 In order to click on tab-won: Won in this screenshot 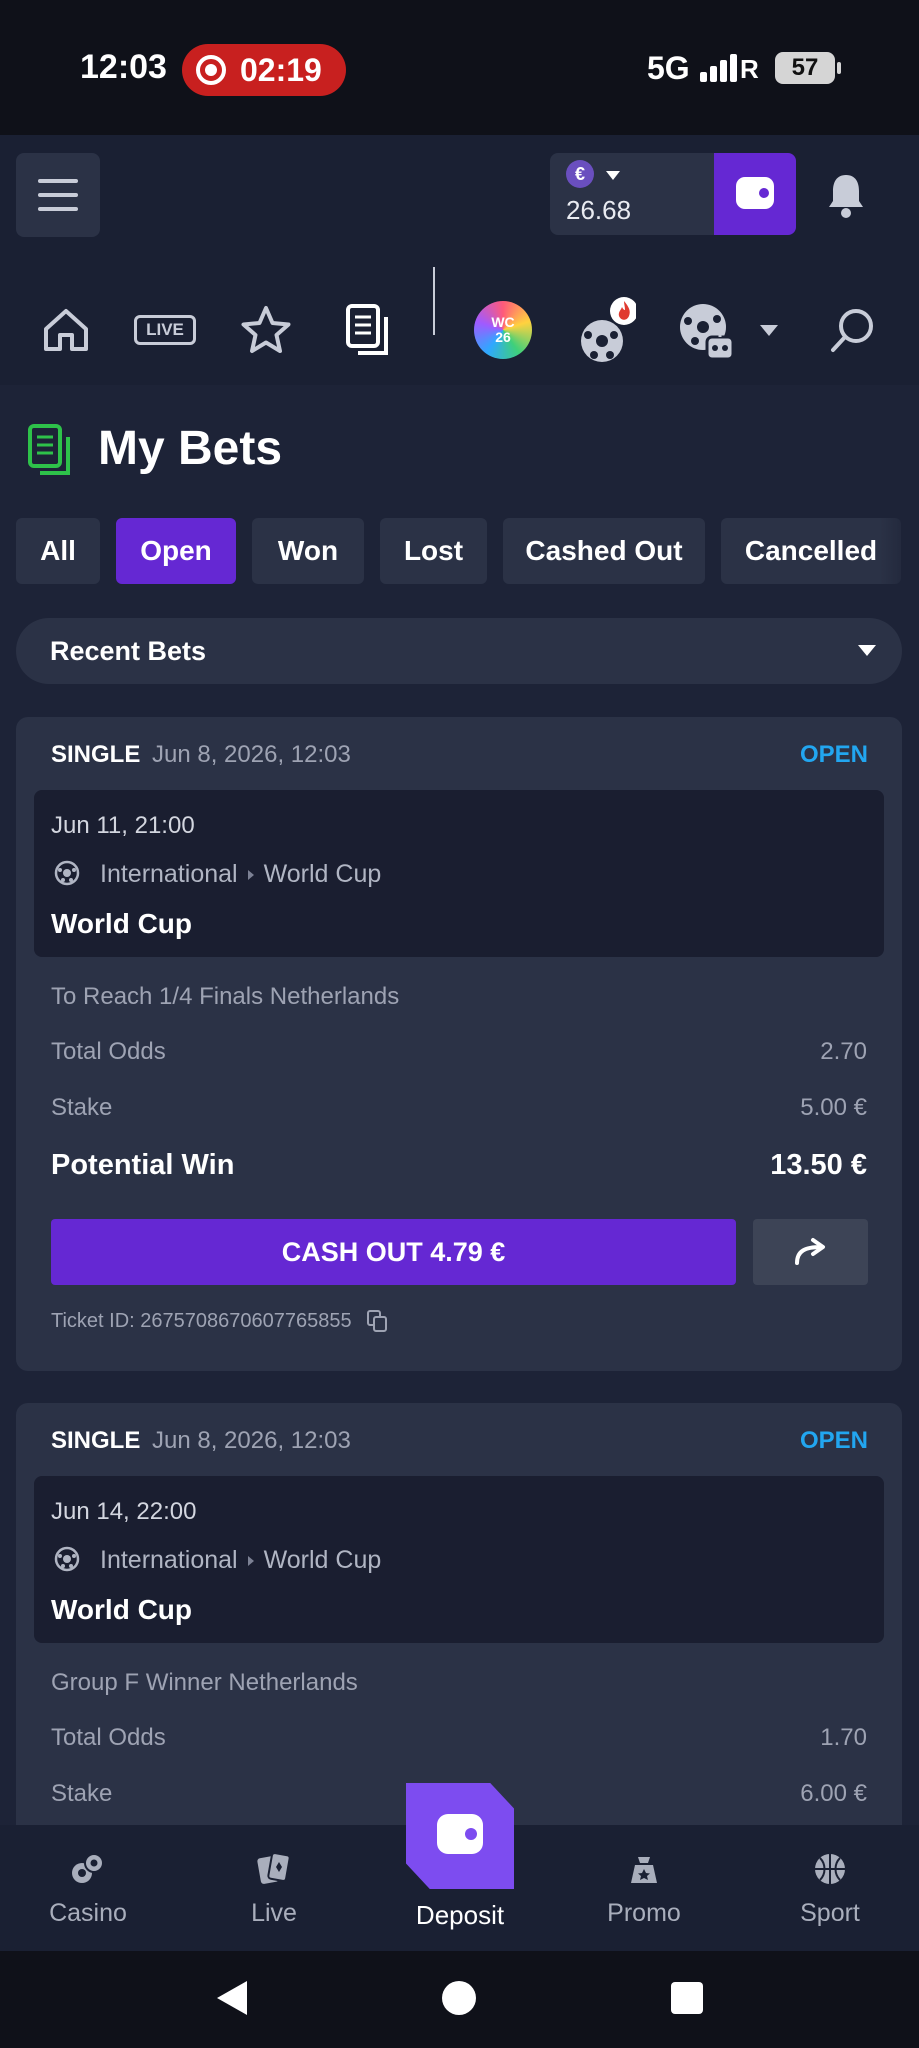, I will do `click(308, 551)`.